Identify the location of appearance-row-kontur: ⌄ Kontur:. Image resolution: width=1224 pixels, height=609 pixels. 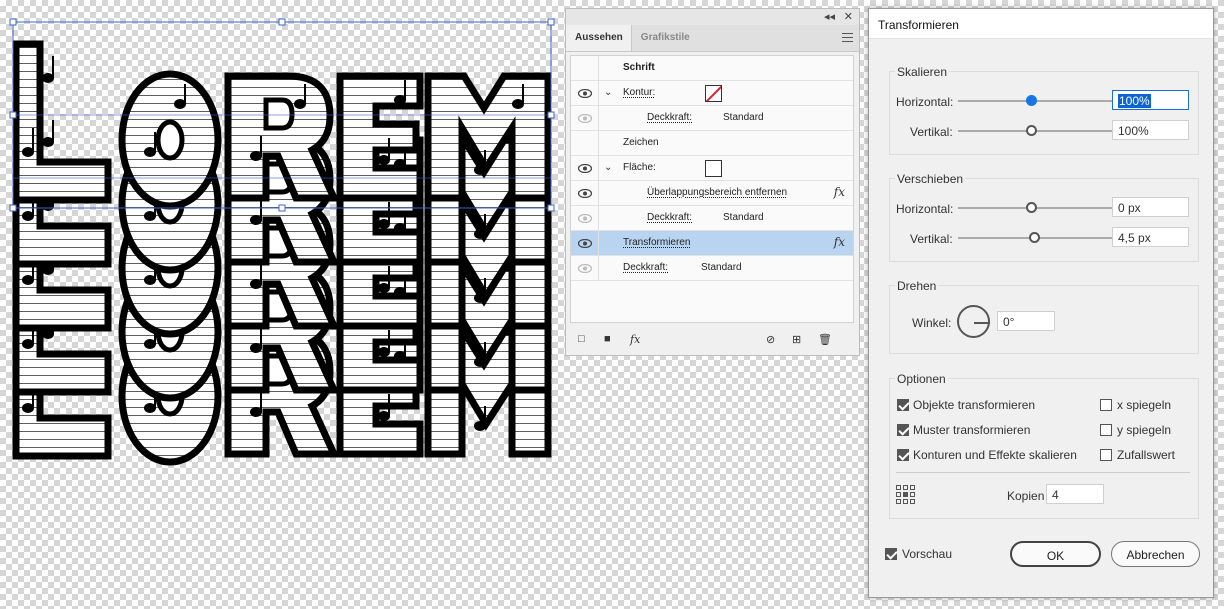
(712, 93).